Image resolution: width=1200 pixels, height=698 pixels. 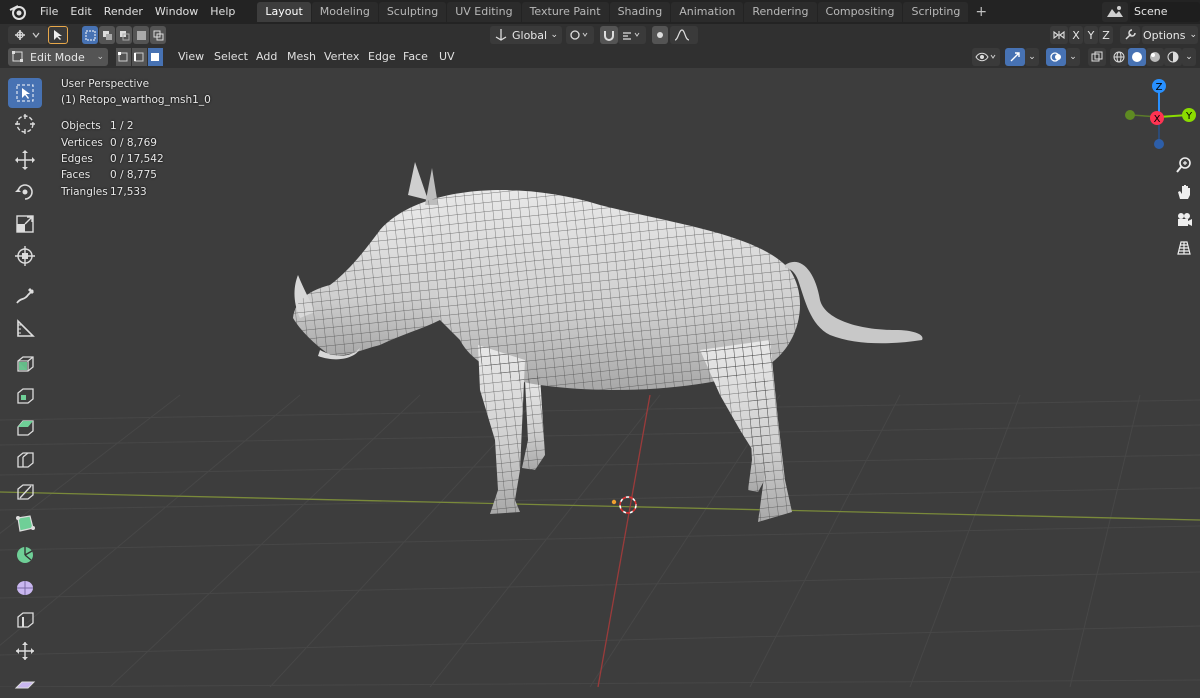 What do you see at coordinates (222, 12) in the screenshot?
I see `menu-help: Help` at bounding box center [222, 12].